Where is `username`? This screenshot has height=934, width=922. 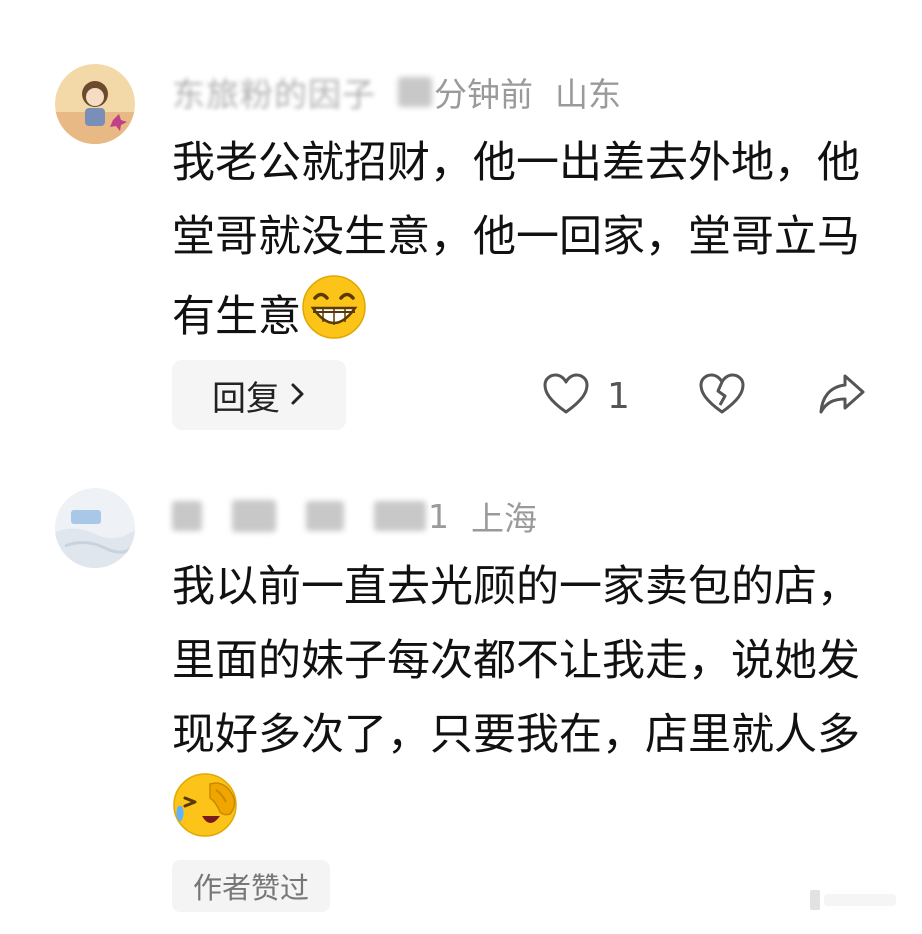
username is located at coordinates (299, 516).